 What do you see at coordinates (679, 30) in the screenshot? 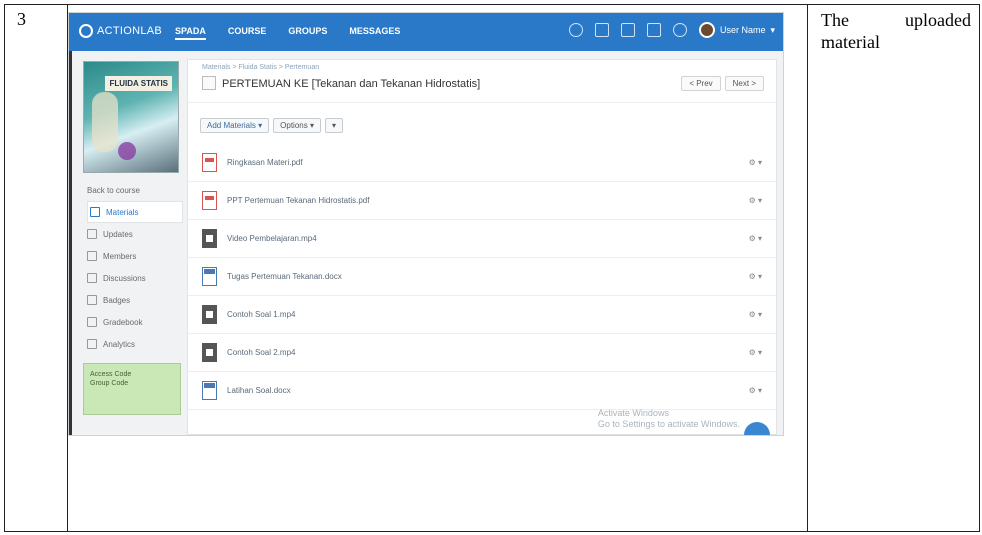
I see `notification-icon` at bounding box center [679, 30].